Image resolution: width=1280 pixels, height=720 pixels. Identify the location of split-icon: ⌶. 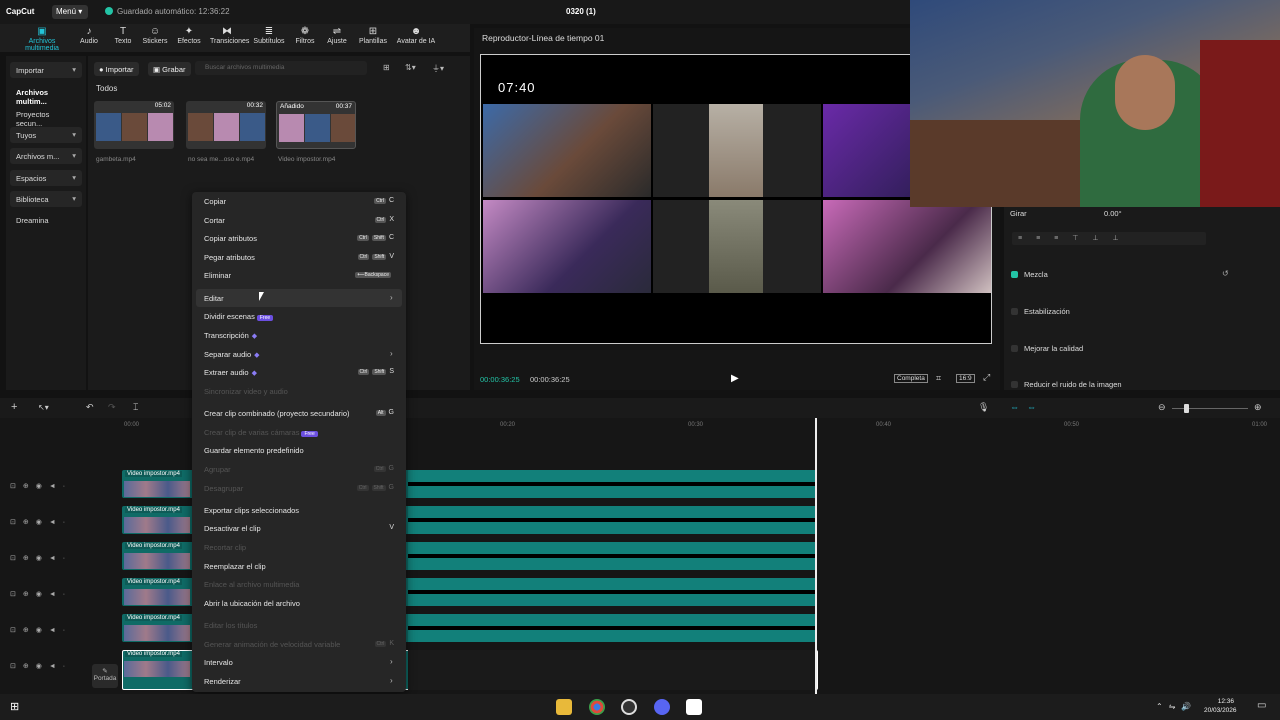
(135, 407).